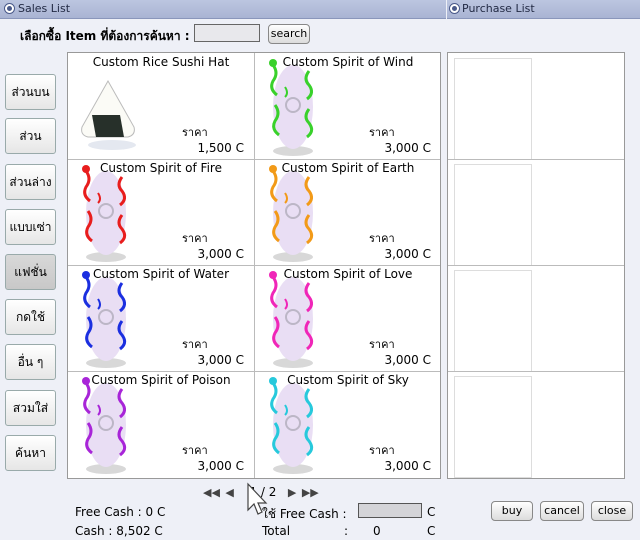 The width and height of the screenshot is (640, 540). Describe the element at coordinates (346, 531) in the screenshot. I see `total-colon: :` at that location.